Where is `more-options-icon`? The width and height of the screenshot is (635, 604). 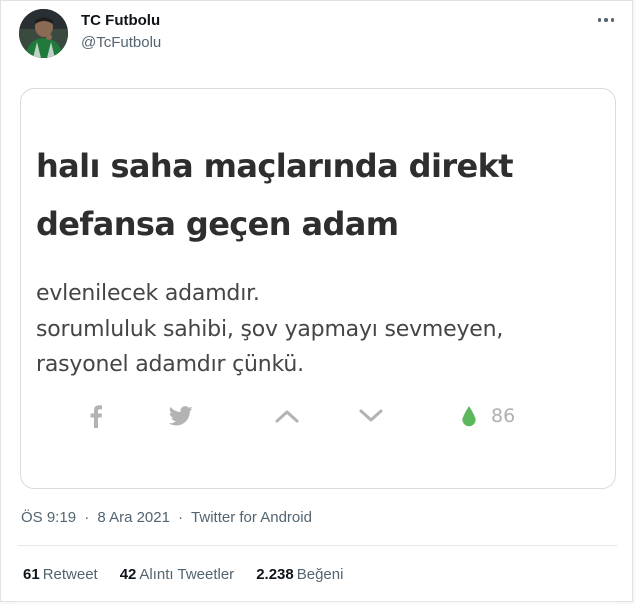 more-options-icon is located at coordinates (606, 20).